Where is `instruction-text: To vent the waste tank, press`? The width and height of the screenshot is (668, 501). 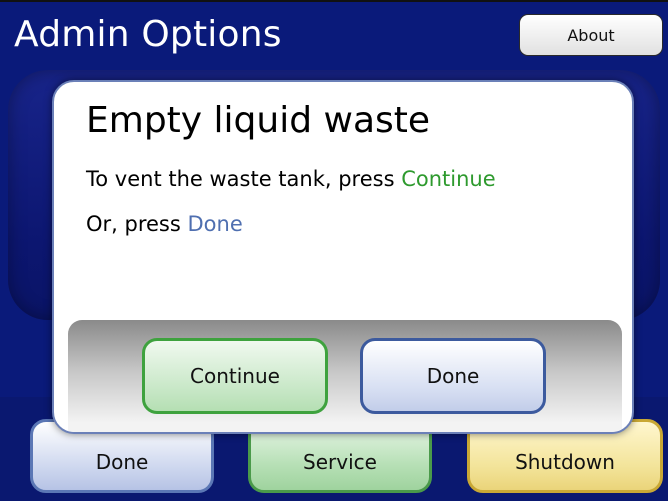 instruction-text: To vent the waste tank, press is located at coordinates (244, 179).